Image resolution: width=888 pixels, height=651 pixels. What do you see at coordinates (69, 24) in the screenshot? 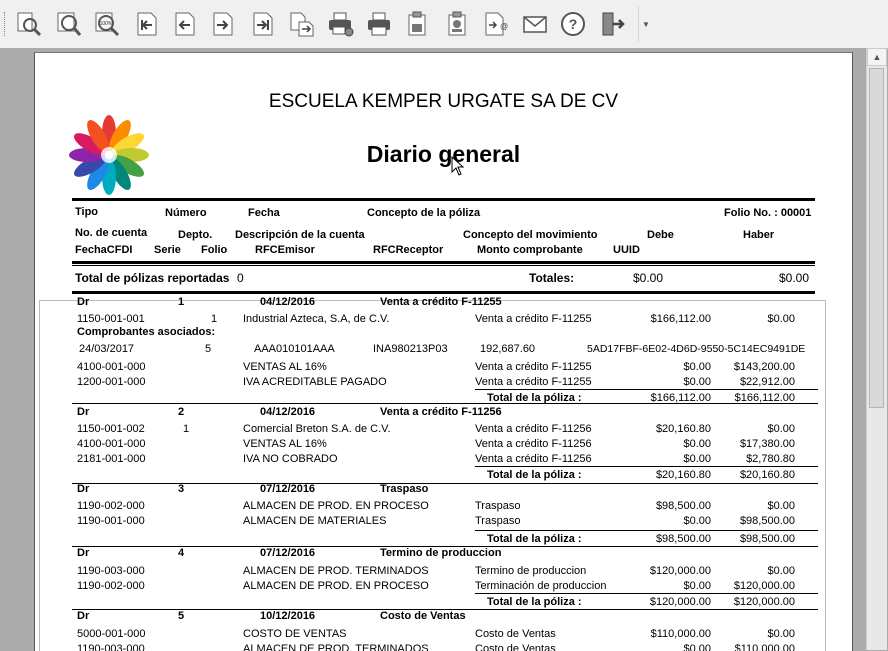
I see `zoom-width-button` at bounding box center [69, 24].